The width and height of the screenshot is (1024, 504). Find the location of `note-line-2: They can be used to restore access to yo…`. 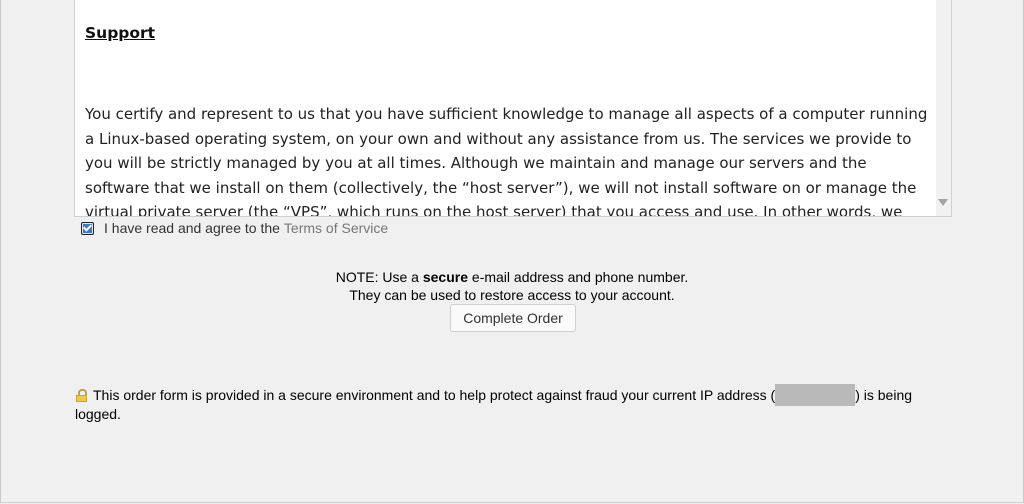

note-line-2: They can be used to restore access to yo… is located at coordinates (512, 295).